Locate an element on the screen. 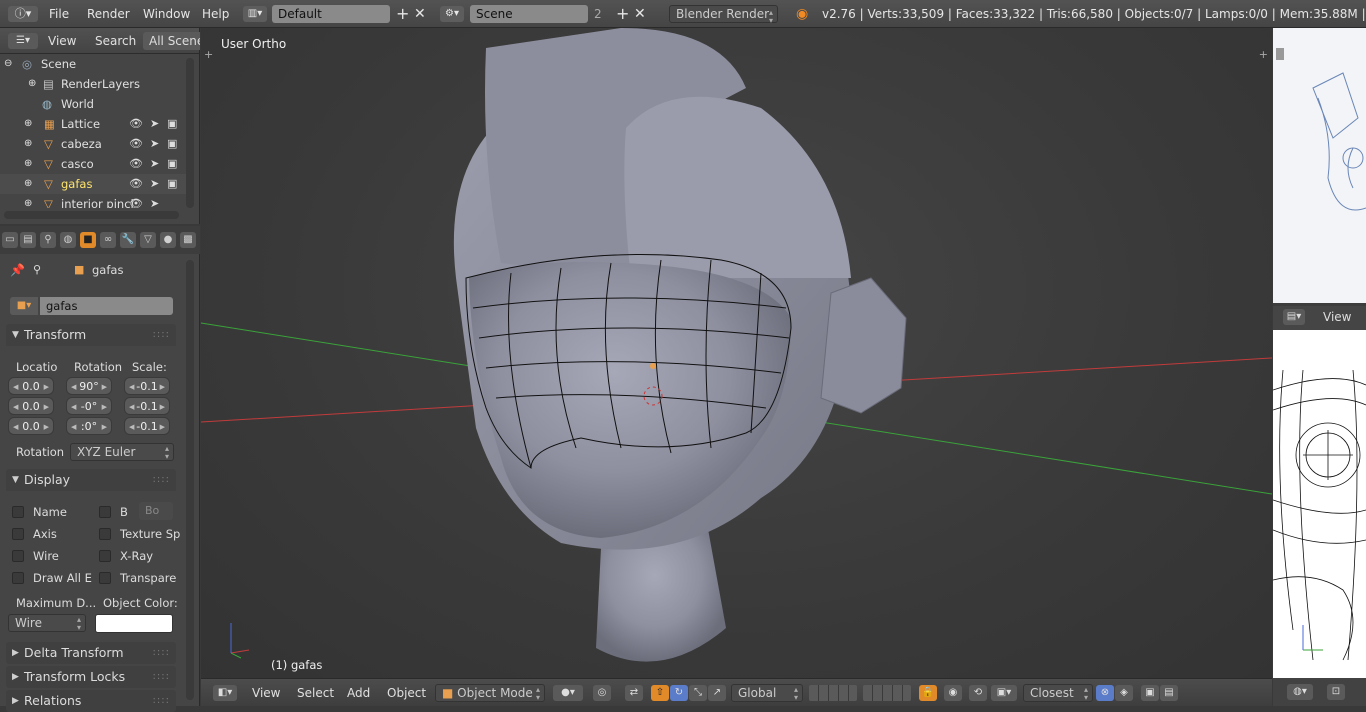 This screenshot has height=712, width=1366. render-animation-icon: ▤ is located at coordinates (1169, 693).